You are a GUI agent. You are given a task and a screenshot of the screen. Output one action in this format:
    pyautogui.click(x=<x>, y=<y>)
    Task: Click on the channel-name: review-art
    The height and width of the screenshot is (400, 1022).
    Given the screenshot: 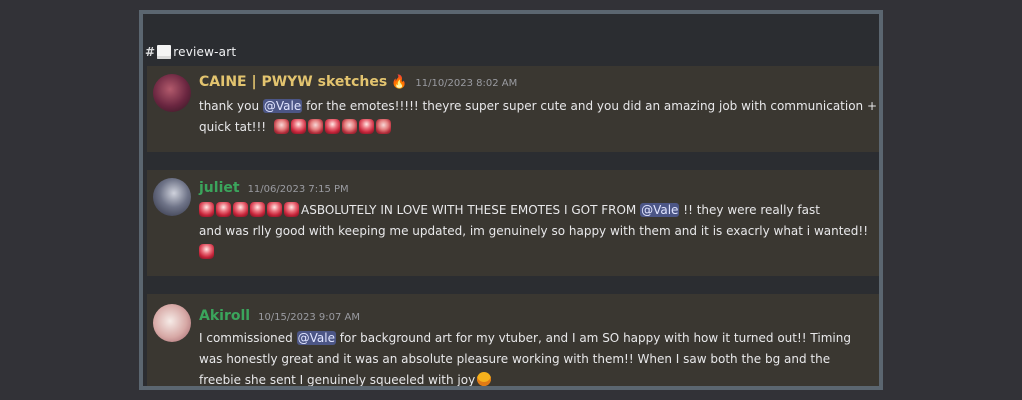 What is the action you would take?
    pyautogui.click(x=205, y=52)
    